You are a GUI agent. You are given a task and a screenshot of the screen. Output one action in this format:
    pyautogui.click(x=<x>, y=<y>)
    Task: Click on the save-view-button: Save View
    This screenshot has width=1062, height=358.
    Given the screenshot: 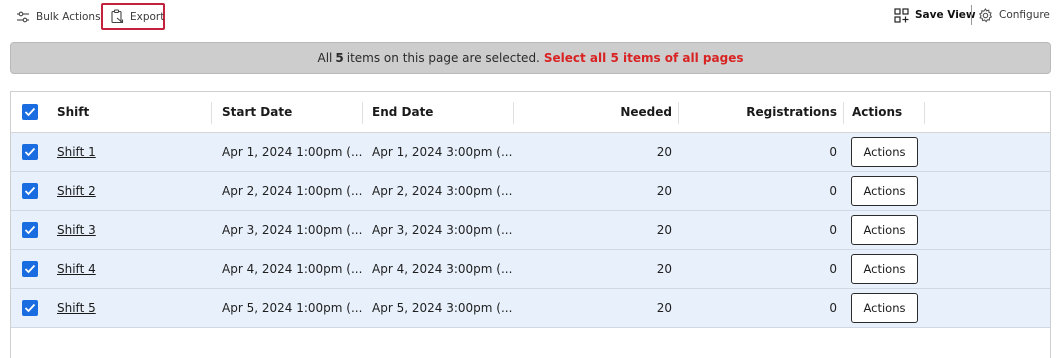 What is the action you would take?
    pyautogui.click(x=935, y=15)
    